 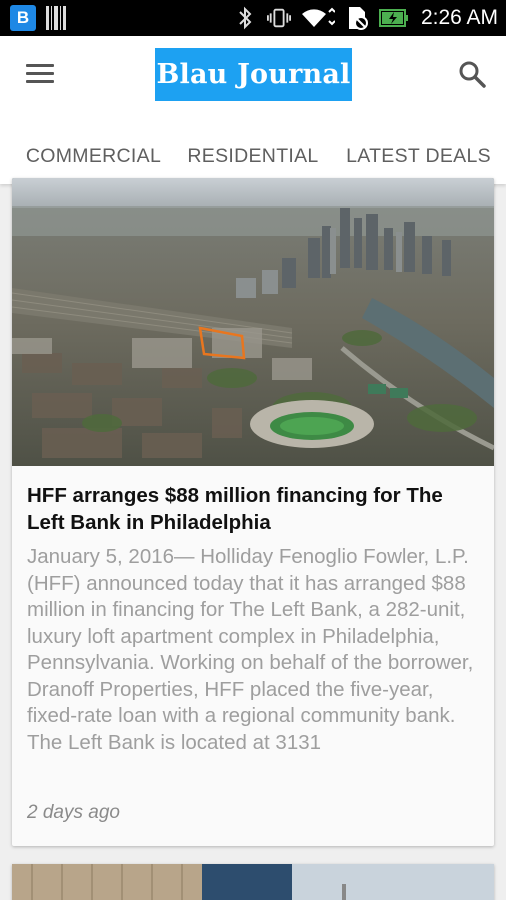 What do you see at coordinates (73, 812) in the screenshot?
I see `article-timestamp: 2 days ago` at bounding box center [73, 812].